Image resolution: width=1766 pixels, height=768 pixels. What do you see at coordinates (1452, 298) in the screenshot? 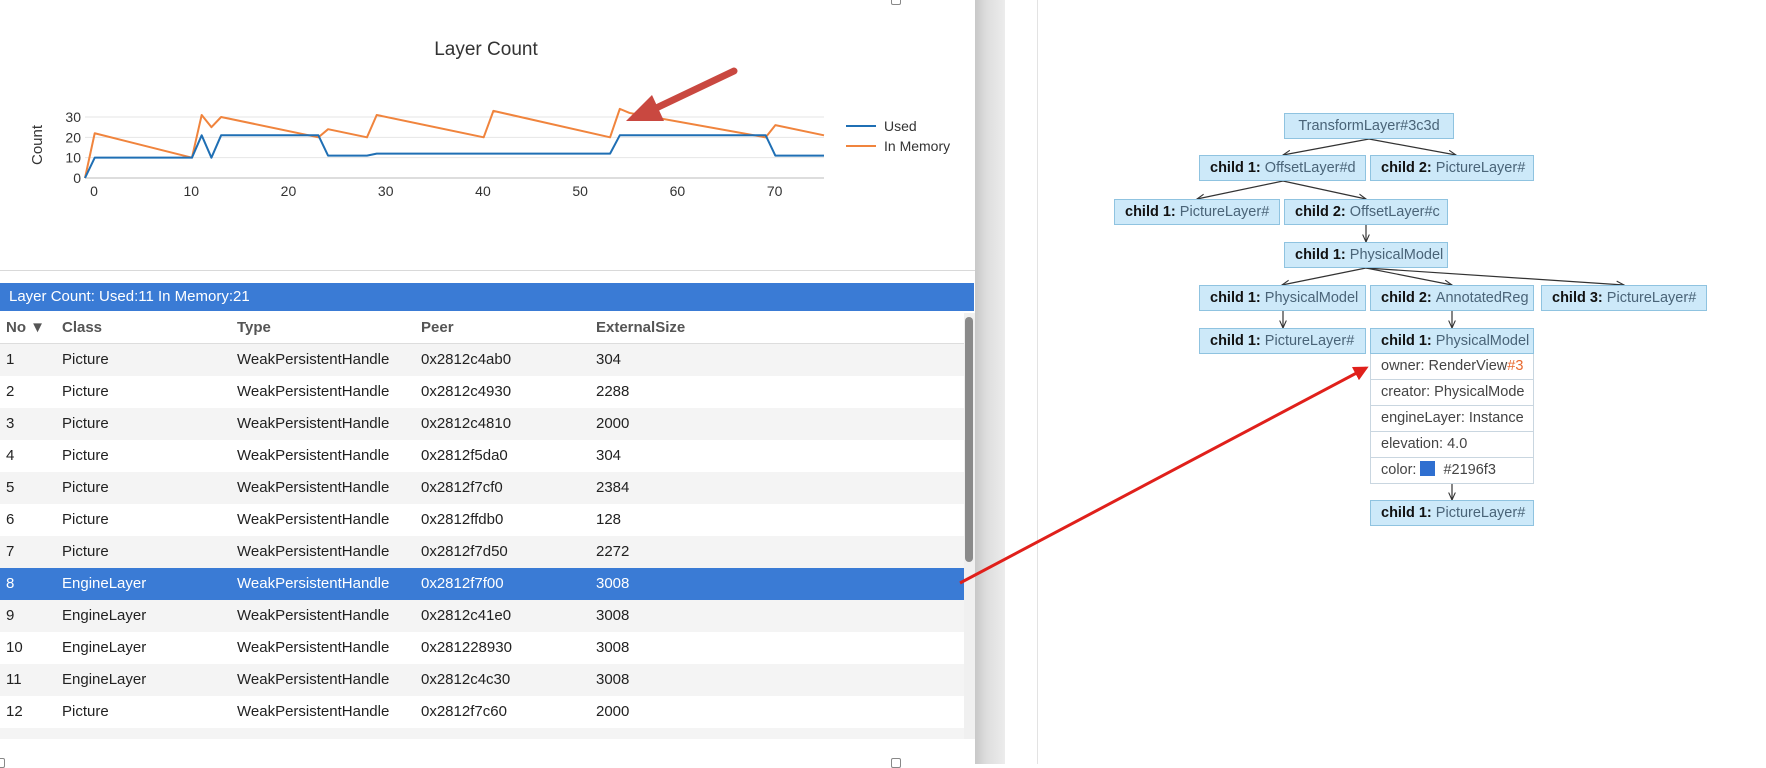
I see `tree-node-annotated-region: child 2: AnnotatedReg` at bounding box center [1452, 298].